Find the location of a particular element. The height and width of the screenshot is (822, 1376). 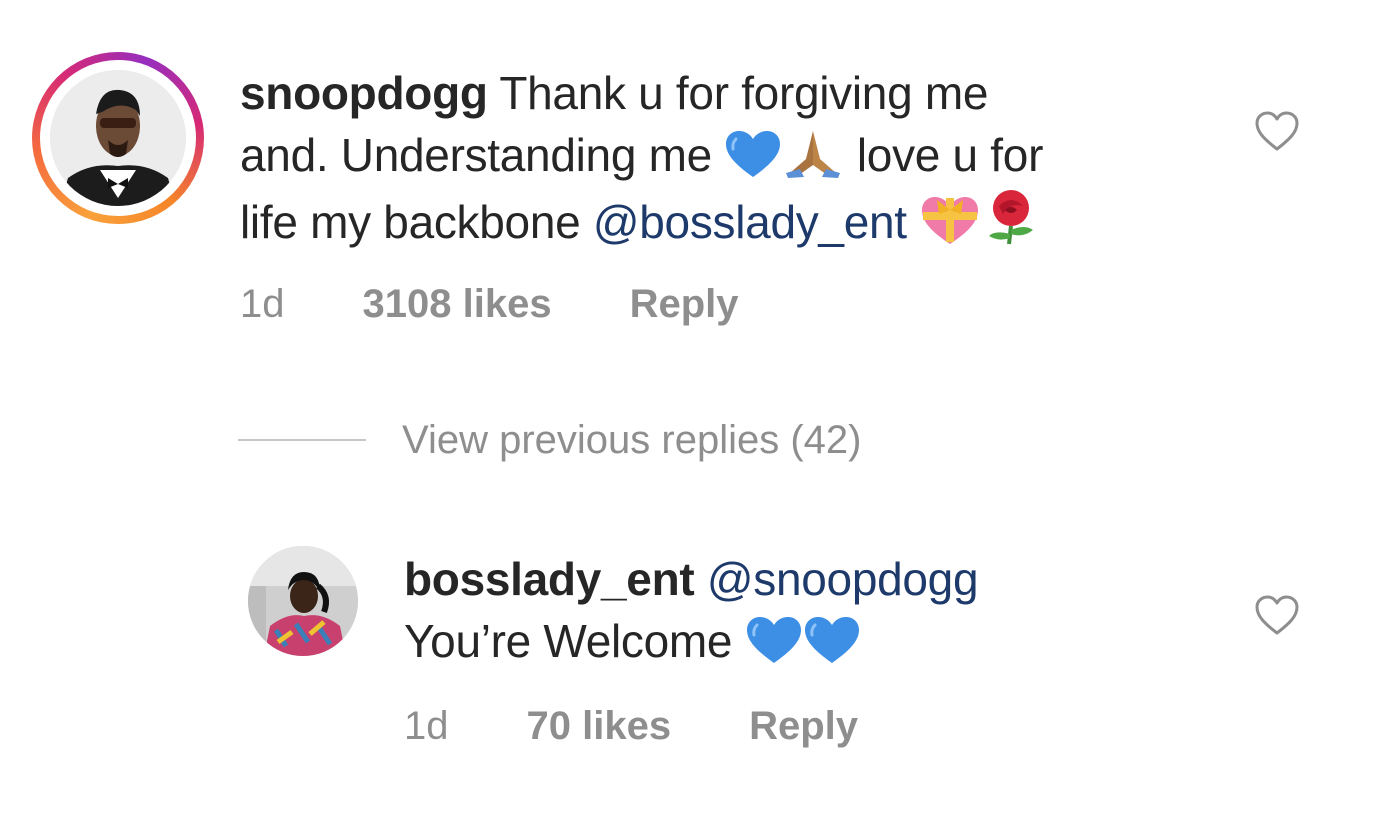

comment-username: snoopdogg is located at coordinates (364, 93).